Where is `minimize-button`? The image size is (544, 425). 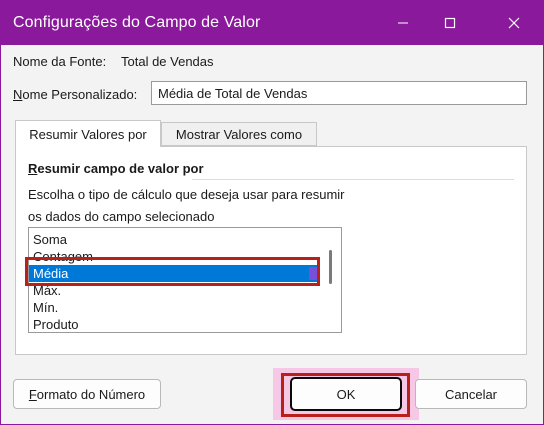 minimize-button is located at coordinates (403, 23).